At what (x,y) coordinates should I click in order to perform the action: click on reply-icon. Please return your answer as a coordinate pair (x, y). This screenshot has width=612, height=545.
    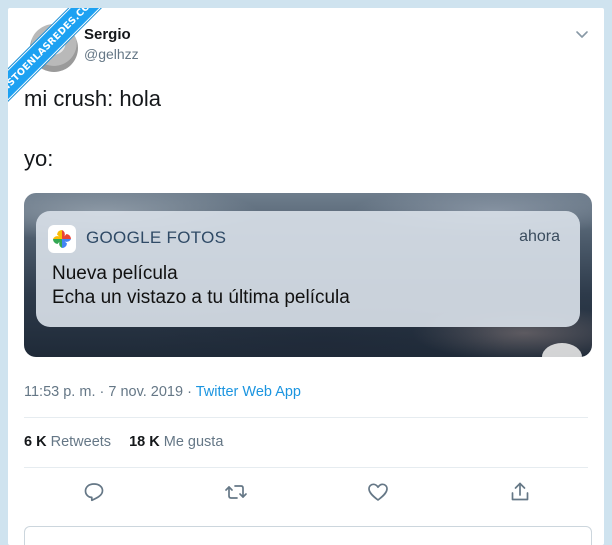
    Looking at the image, I should click on (94, 492).